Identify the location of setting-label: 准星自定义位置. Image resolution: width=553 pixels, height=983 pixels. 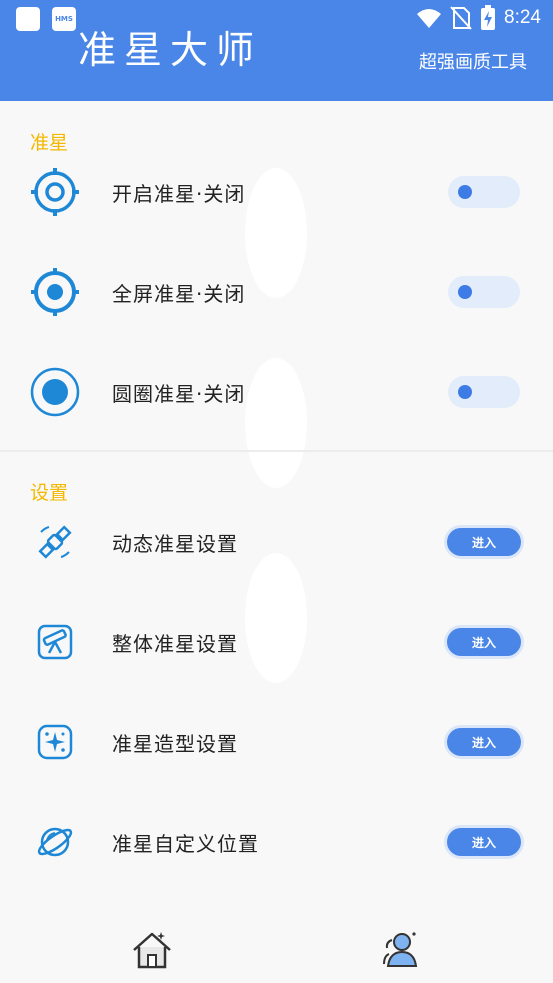
(185, 844).